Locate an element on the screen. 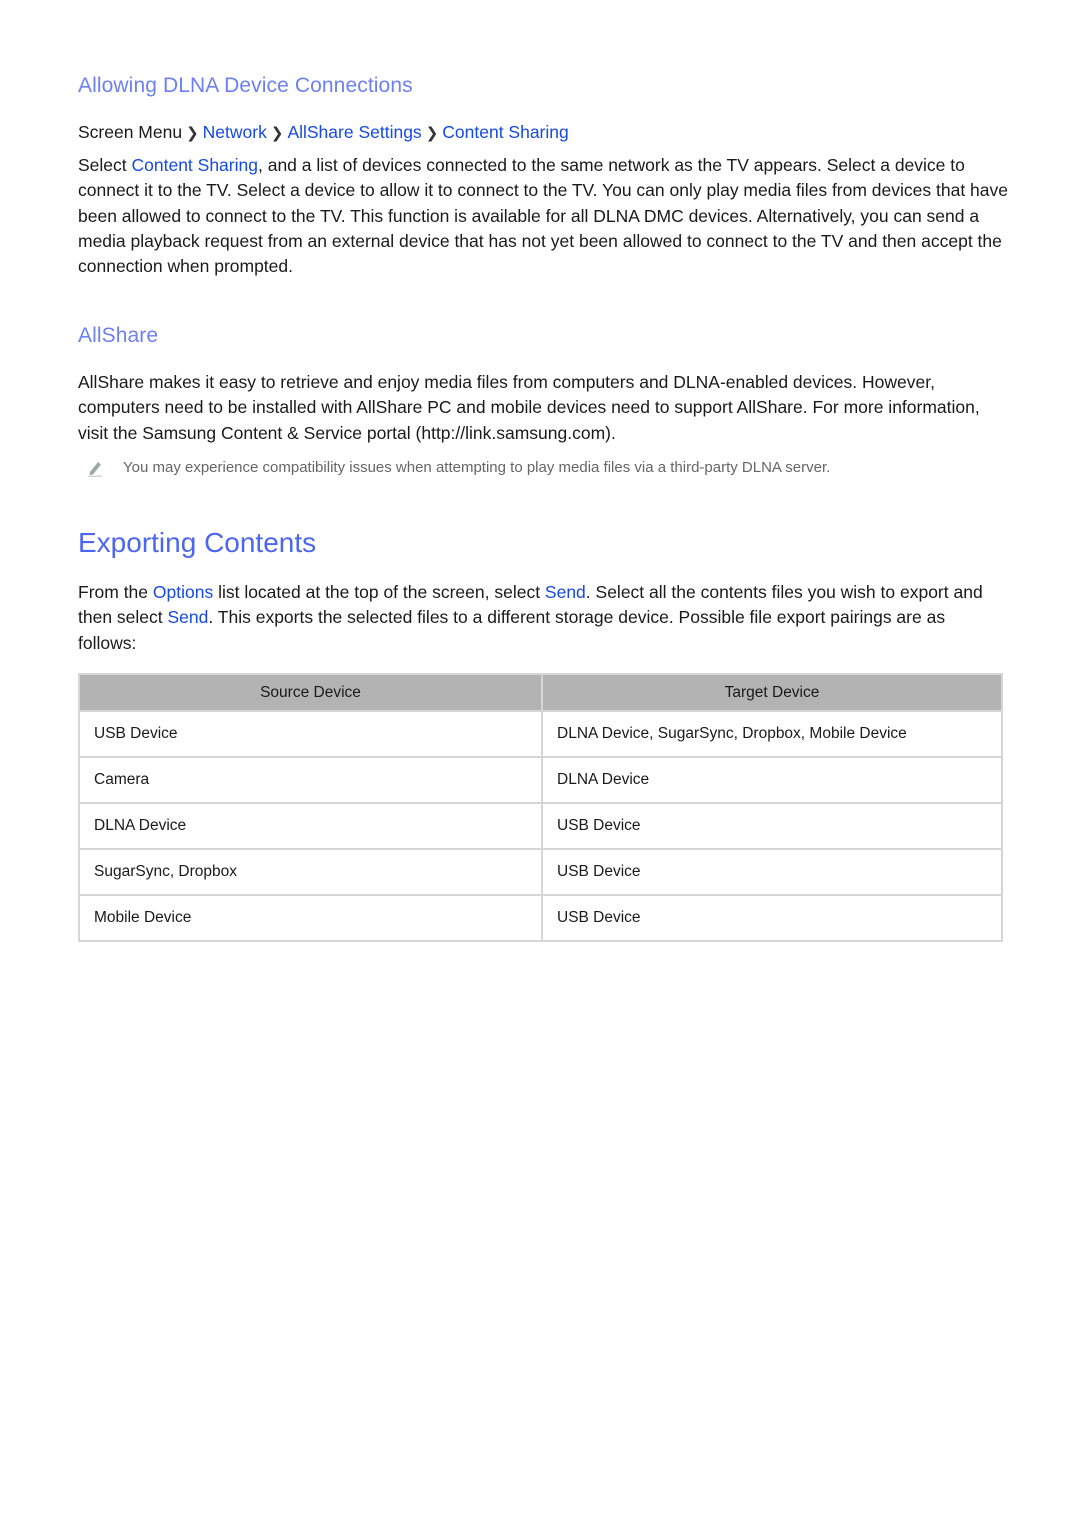 This screenshot has width=1080, height=1527. breadcrumb-allshare-settings: AllShare Settings is located at coordinates (354, 132).